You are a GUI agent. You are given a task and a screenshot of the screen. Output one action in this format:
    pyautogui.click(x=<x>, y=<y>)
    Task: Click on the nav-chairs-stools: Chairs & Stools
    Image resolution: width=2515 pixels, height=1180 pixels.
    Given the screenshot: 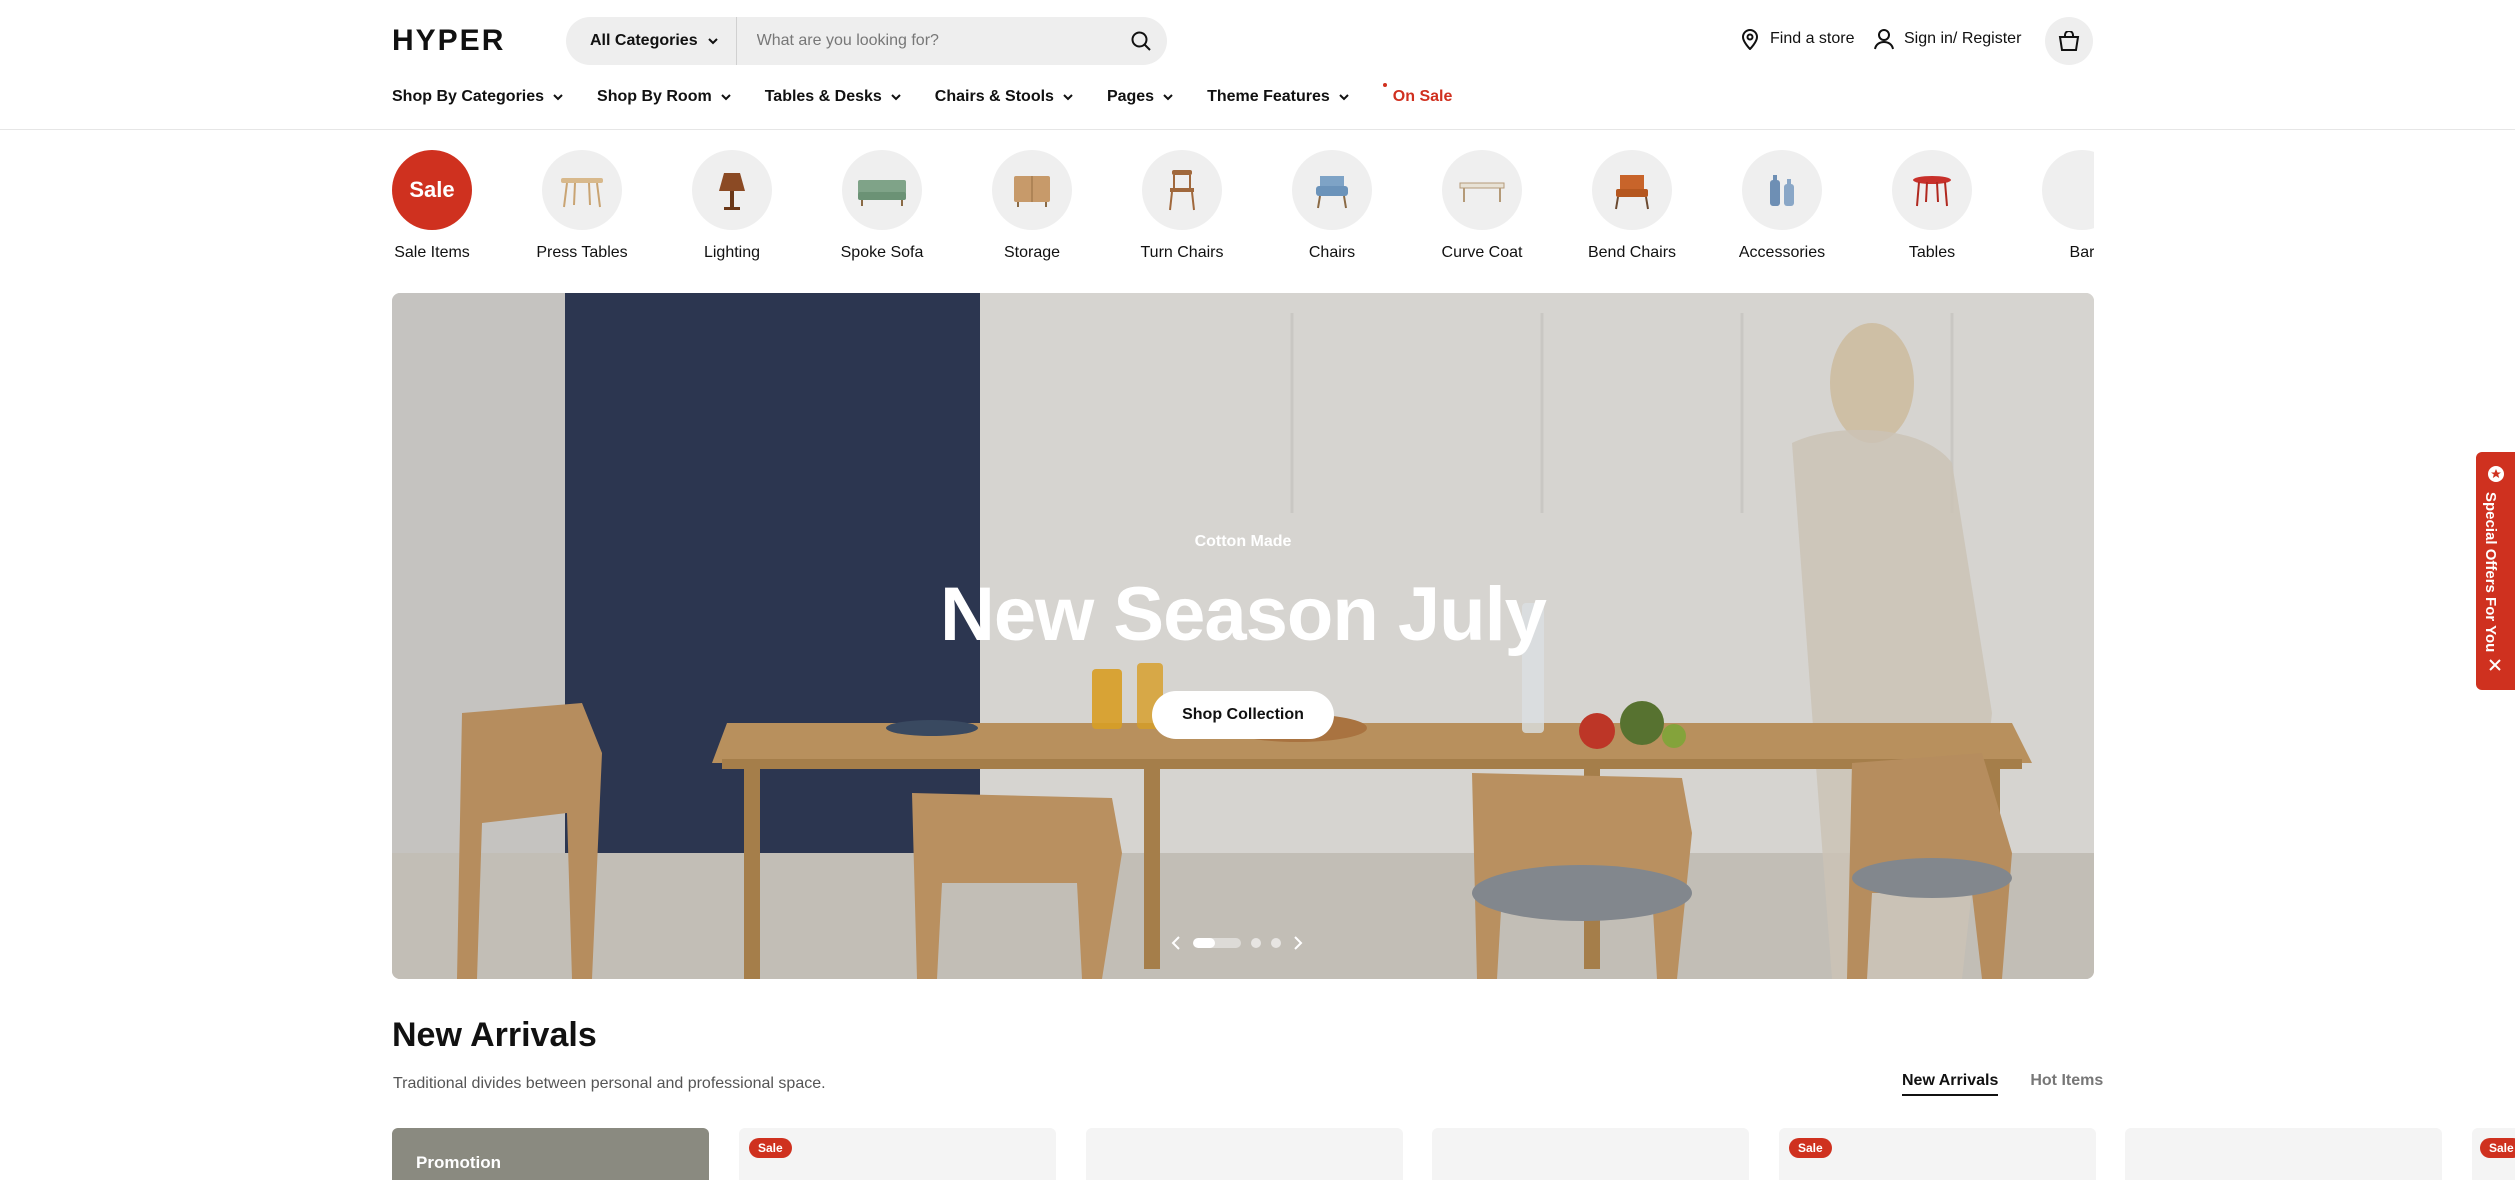 What is the action you would take?
    pyautogui.click(x=1004, y=97)
    